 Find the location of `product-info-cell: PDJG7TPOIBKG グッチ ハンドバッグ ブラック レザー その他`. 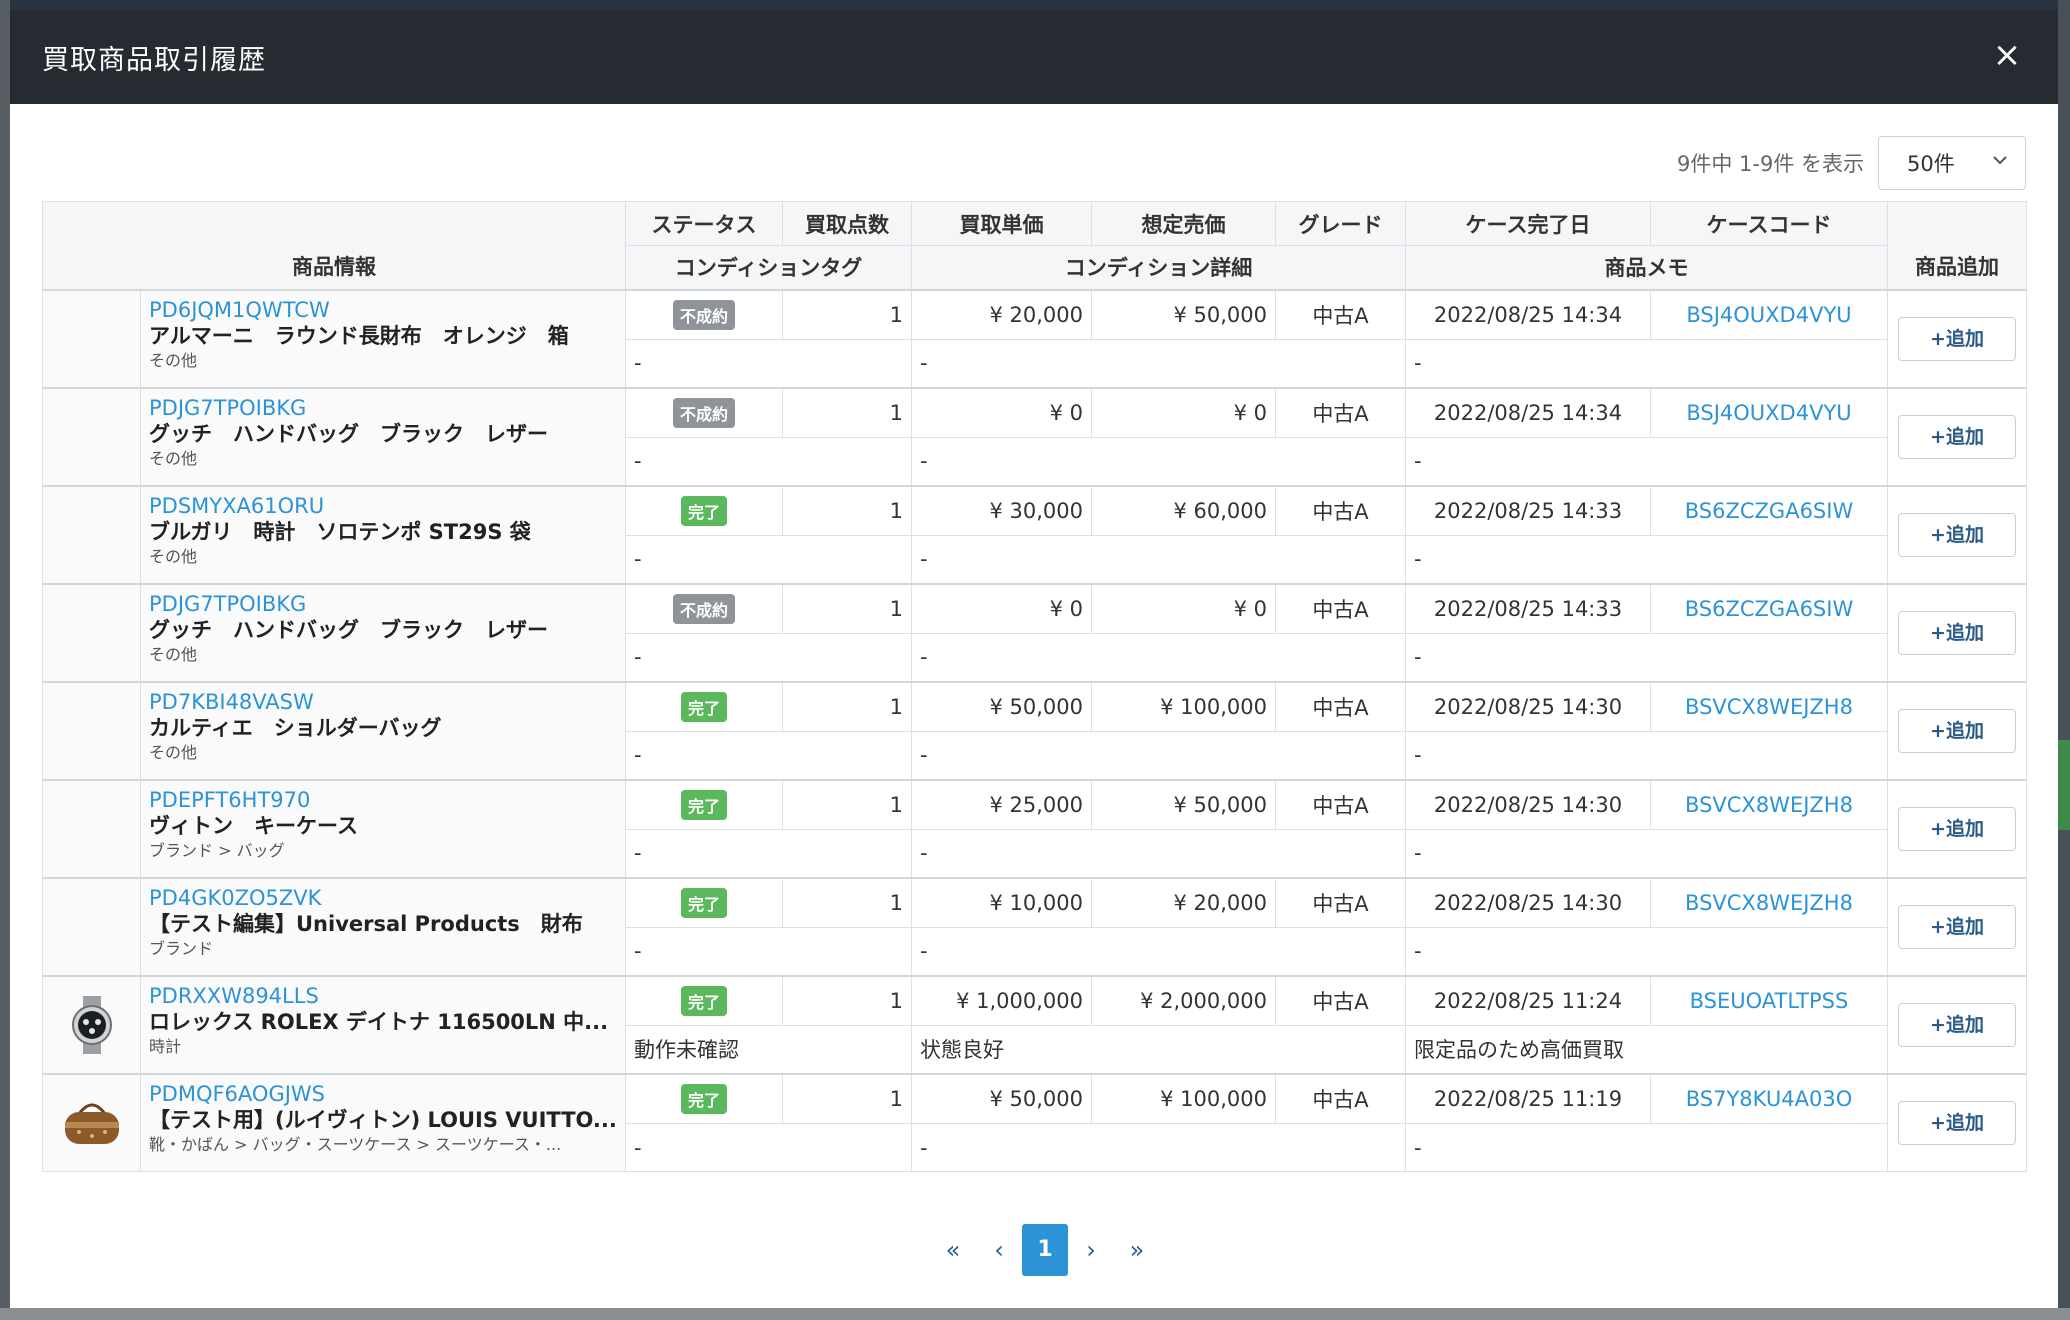

product-info-cell: PDJG7TPOIBKG グッチ ハンドバッグ ブラック レザー その他 is located at coordinates (383, 632).